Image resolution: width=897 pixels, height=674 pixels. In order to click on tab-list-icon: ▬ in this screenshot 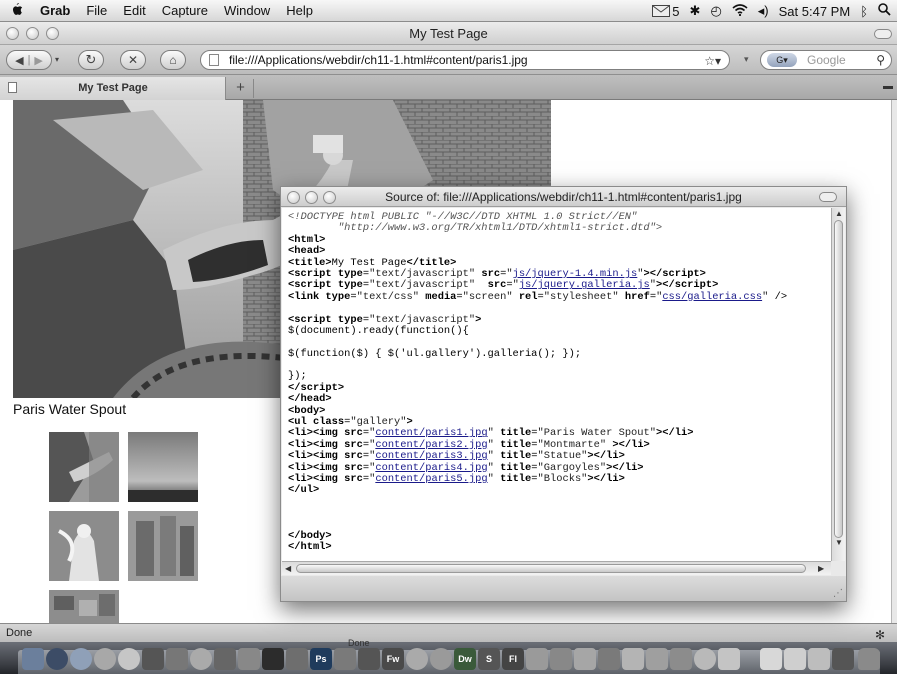, I will do `click(888, 86)`.